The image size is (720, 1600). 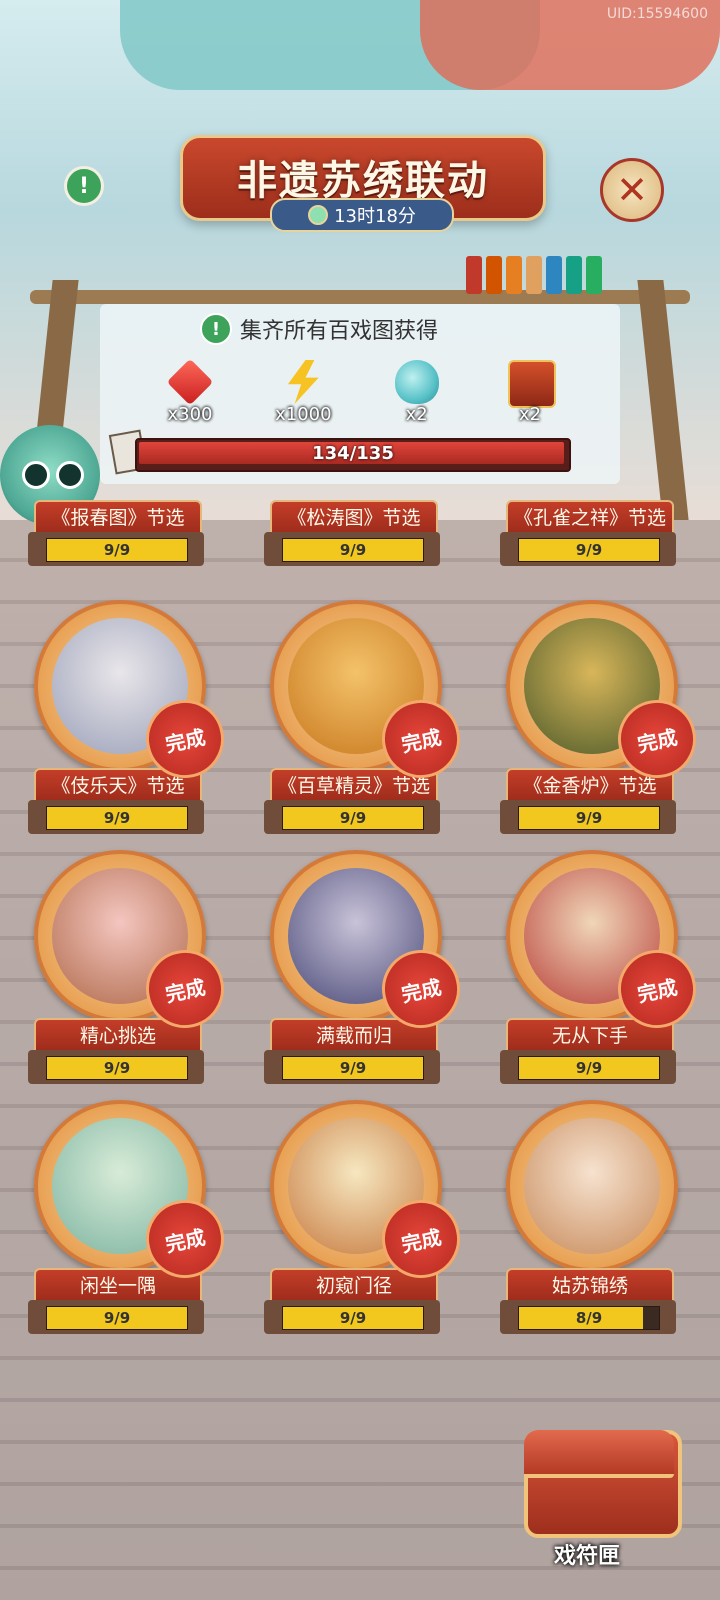 I want to click on timer-text: 13时18分, so click(x=375, y=216).